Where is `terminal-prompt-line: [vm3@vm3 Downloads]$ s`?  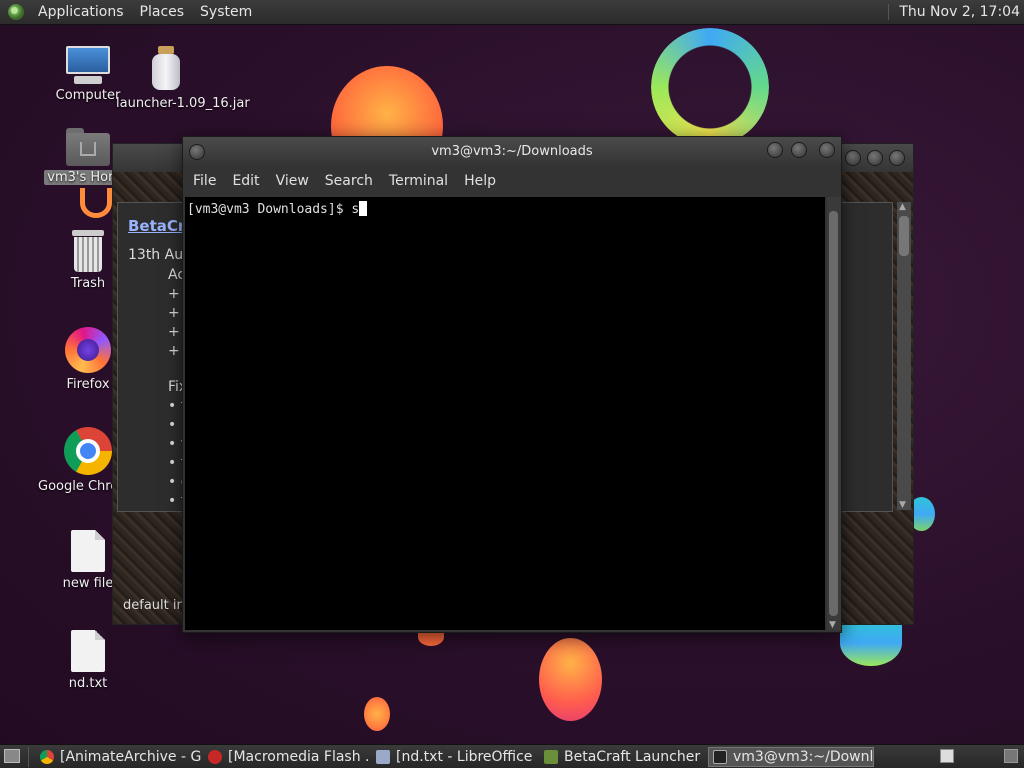 terminal-prompt-line: [vm3@vm3 Downloads]$ s is located at coordinates (277, 209).